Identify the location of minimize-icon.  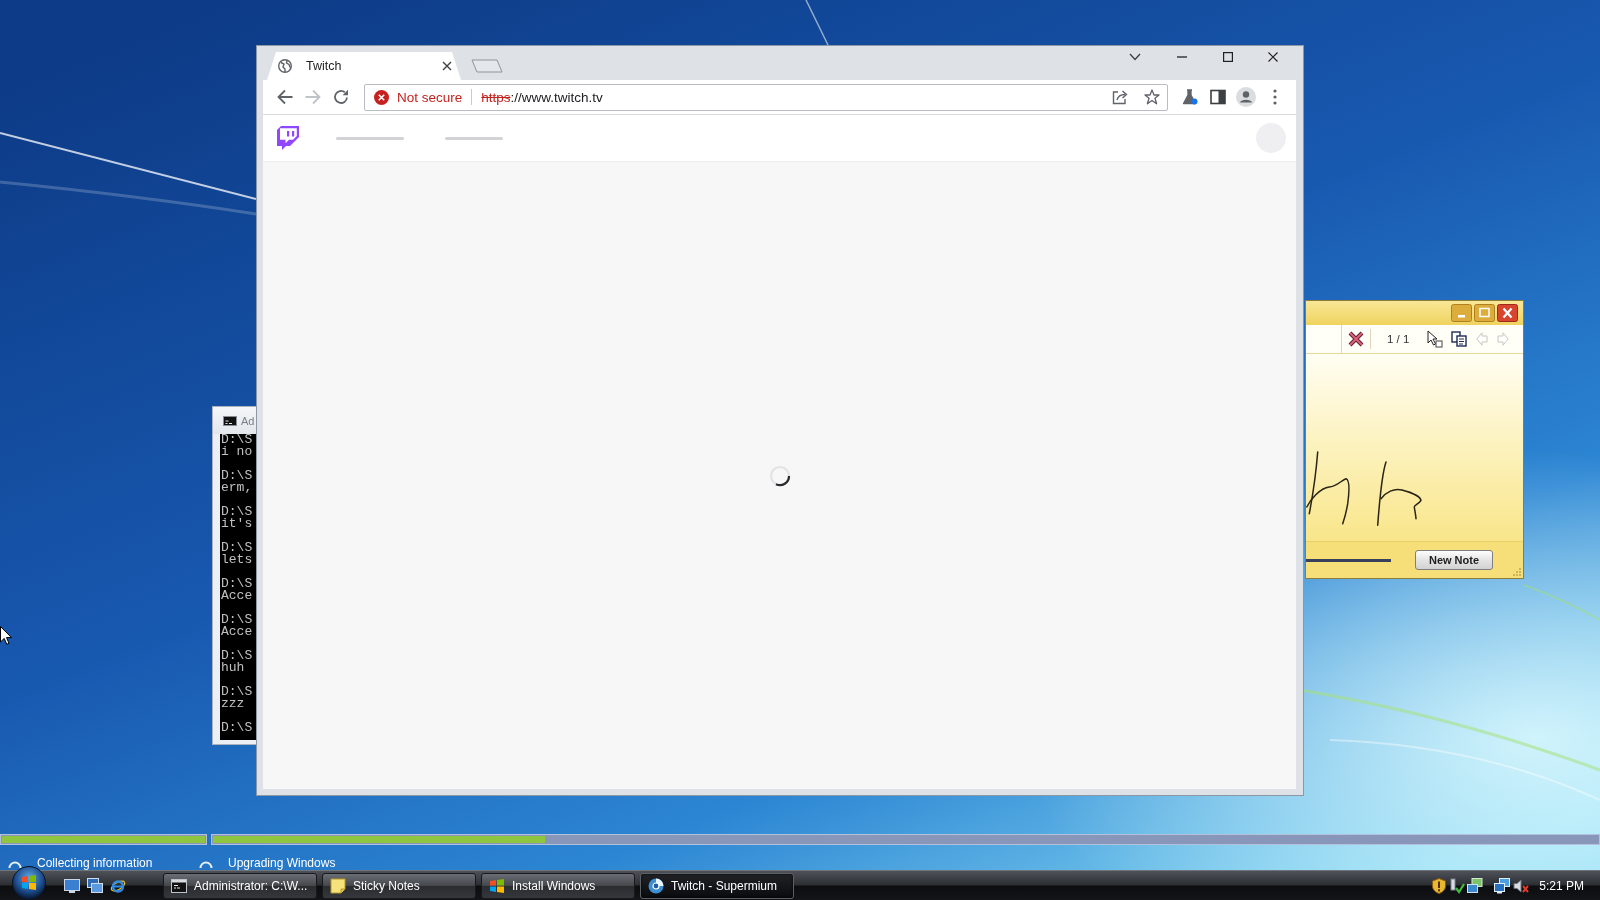
(1461, 313).